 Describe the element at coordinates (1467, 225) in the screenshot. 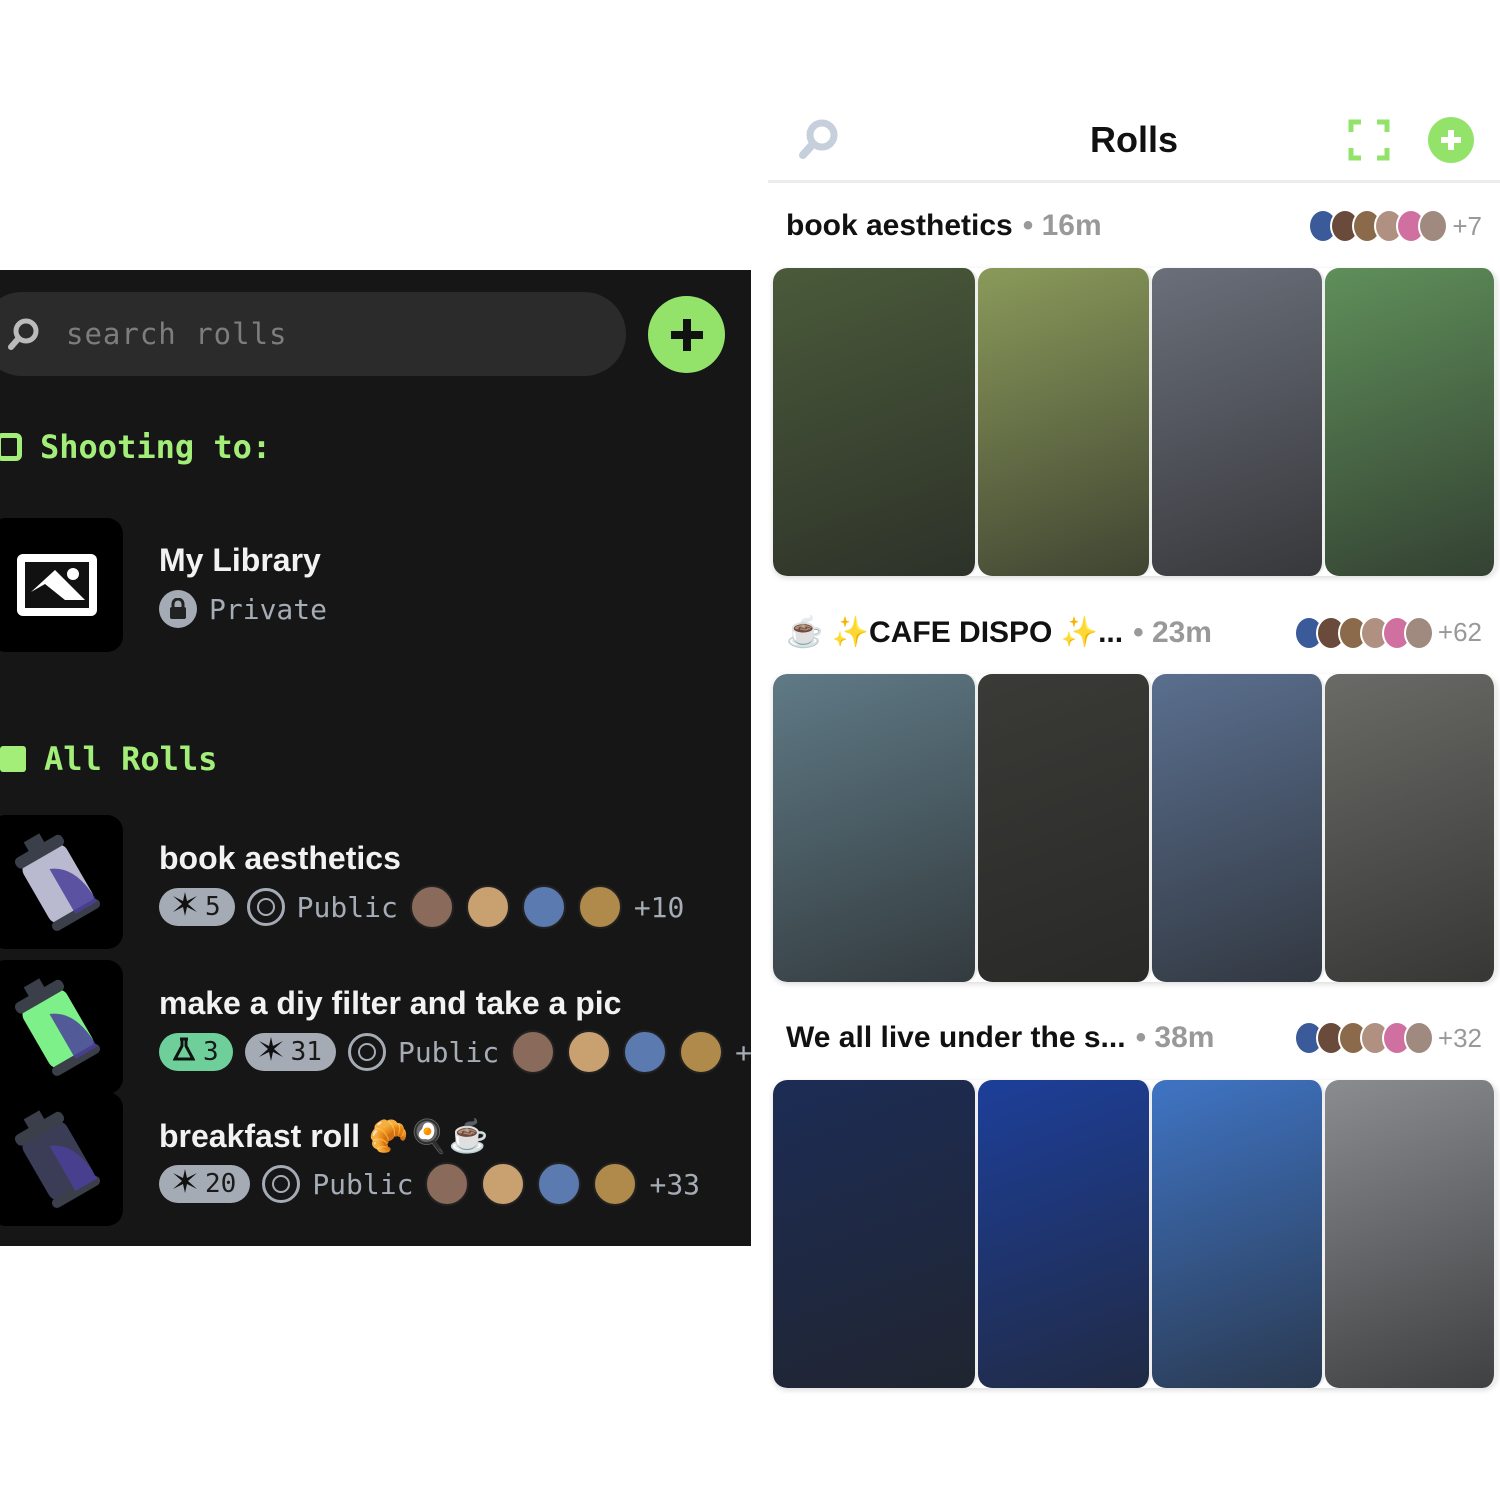

I see `more-members-count: +7` at that location.